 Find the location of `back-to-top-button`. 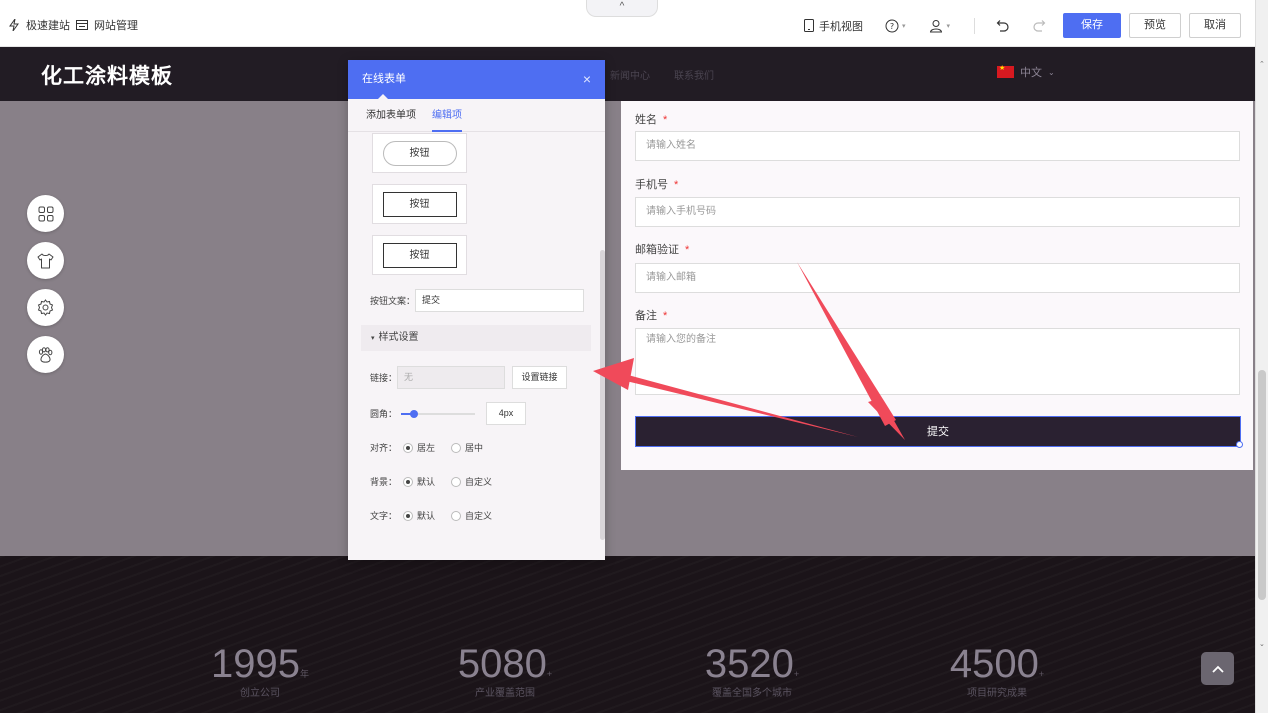

back-to-top-button is located at coordinates (1217, 668).